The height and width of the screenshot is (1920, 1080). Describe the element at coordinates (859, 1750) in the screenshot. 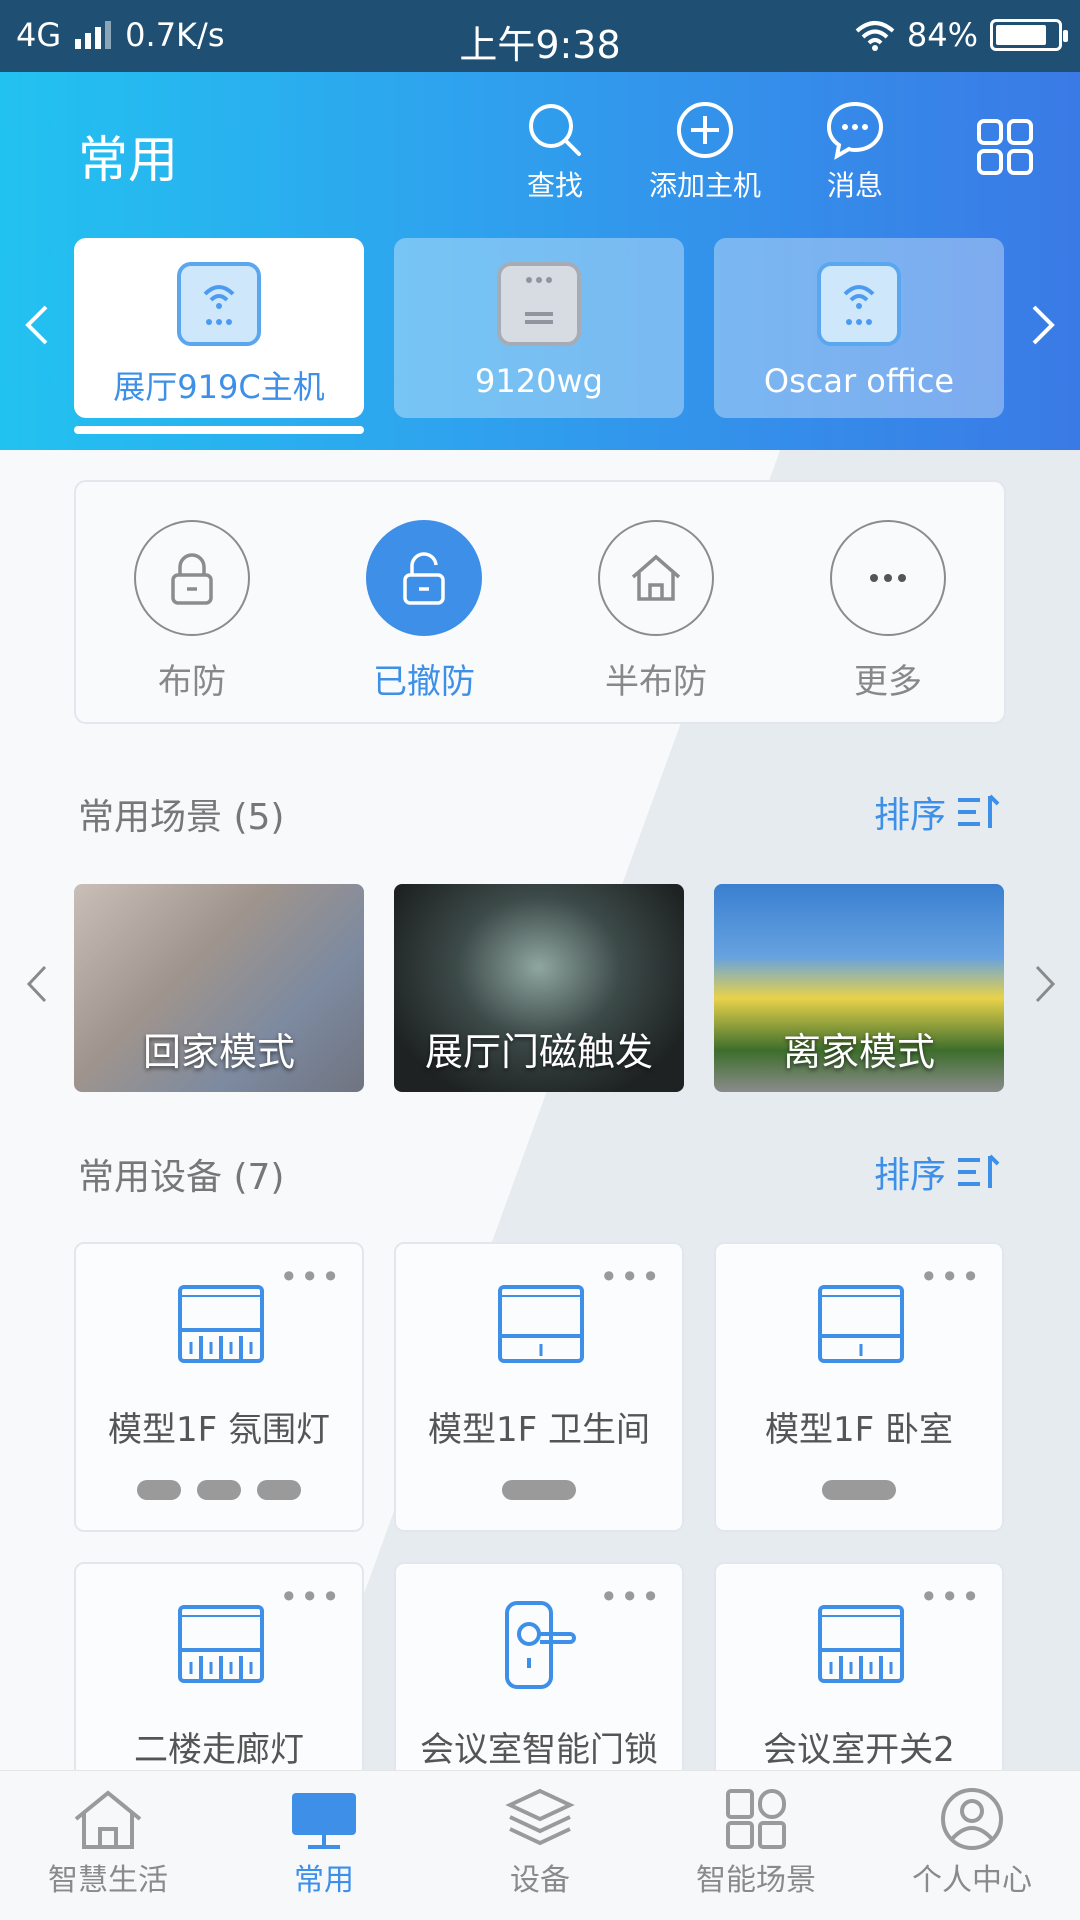

I see `device-name: 会议室开关2` at that location.